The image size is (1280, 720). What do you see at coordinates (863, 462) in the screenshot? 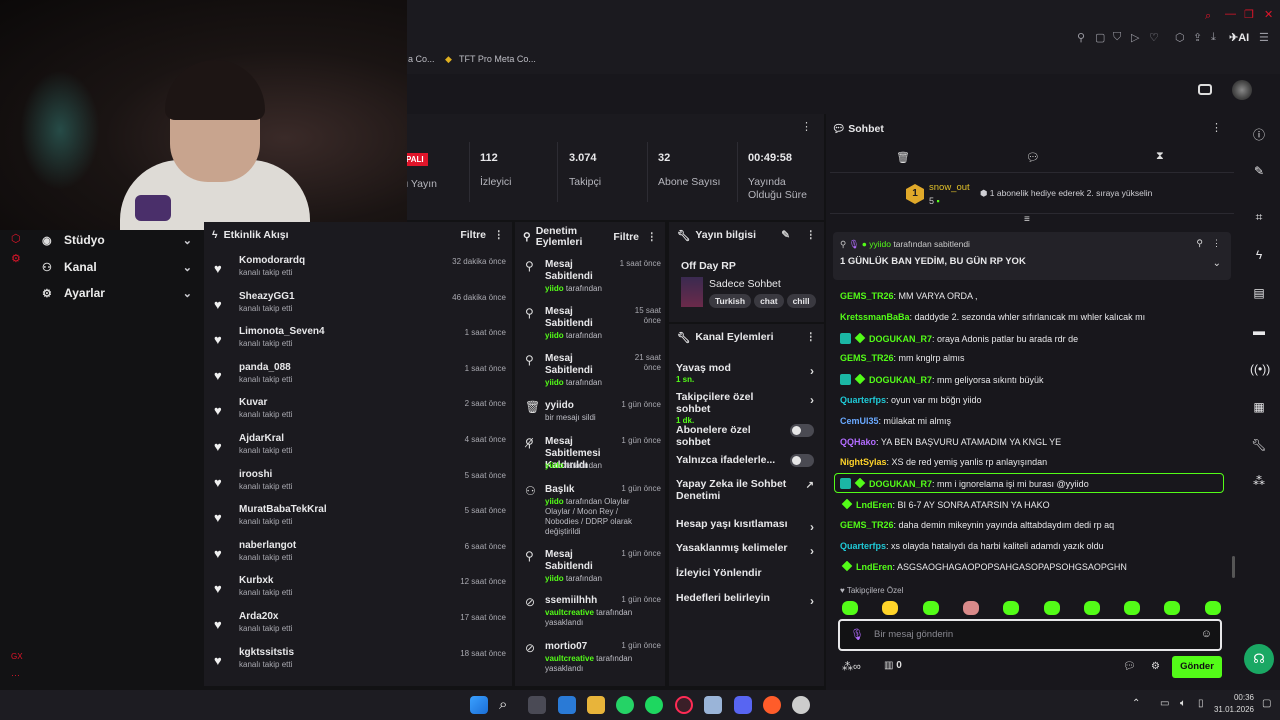
I see `chat-username: NightSylas` at bounding box center [863, 462].